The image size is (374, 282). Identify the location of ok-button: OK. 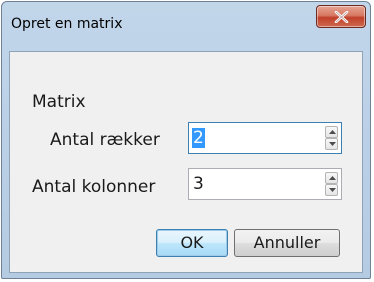
(192, 243).